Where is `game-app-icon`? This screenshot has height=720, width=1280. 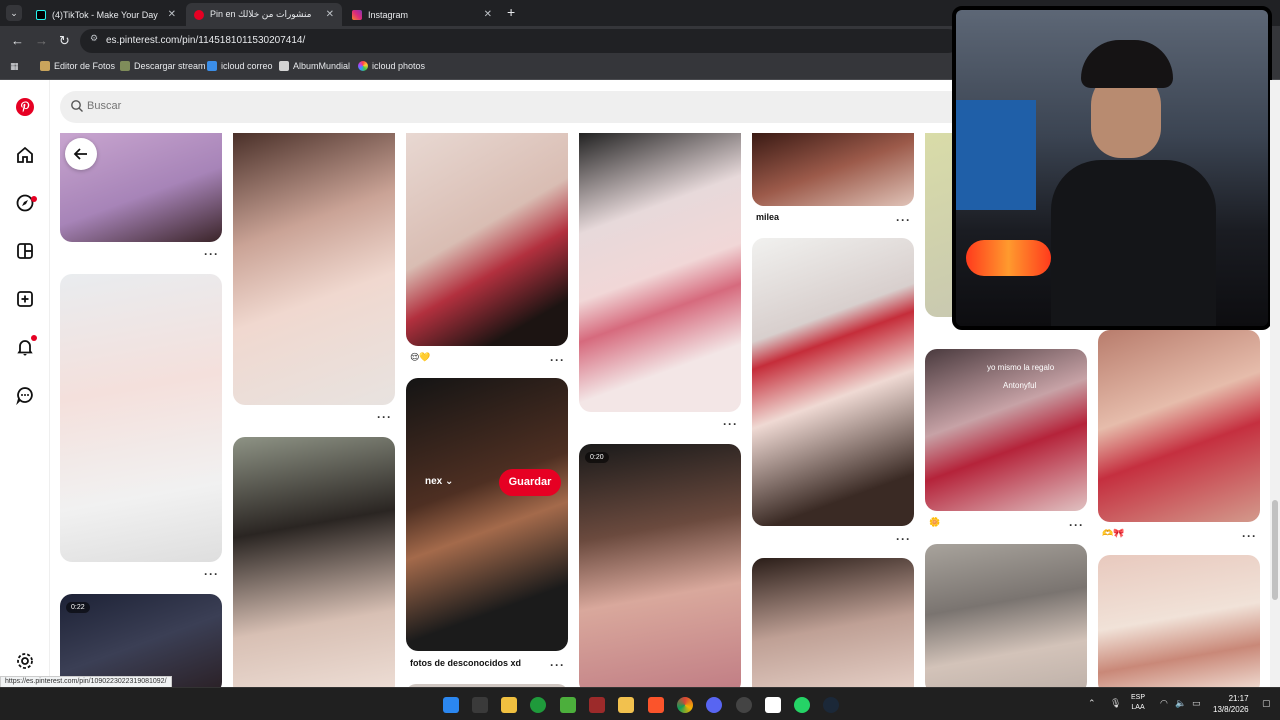
game-app-icon is located at coordinates (597, 705).